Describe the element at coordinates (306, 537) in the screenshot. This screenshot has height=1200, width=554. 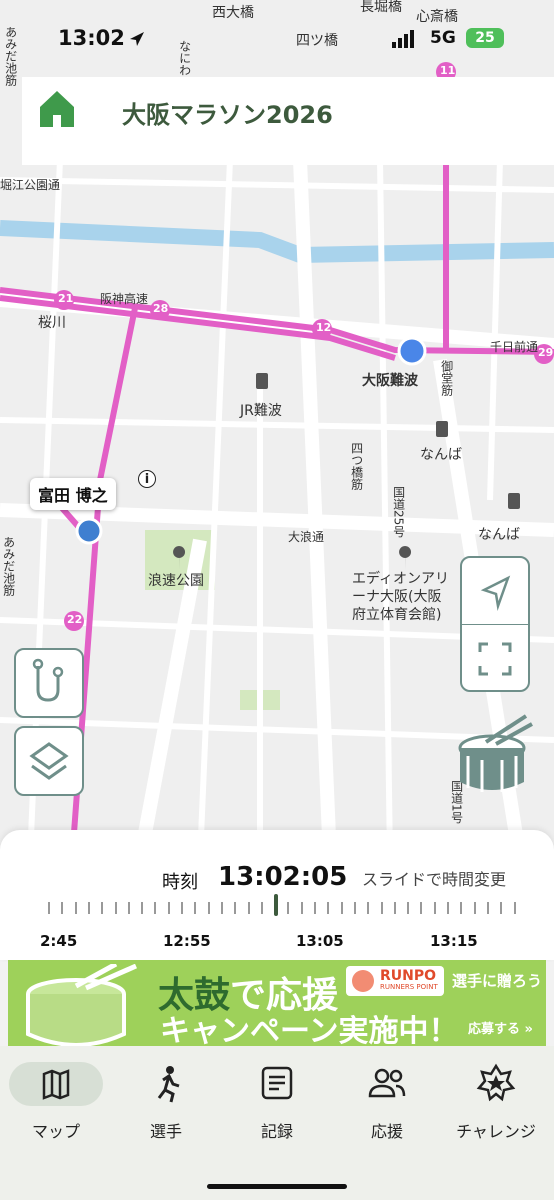
I see `map-label: 大浪通` at that location.